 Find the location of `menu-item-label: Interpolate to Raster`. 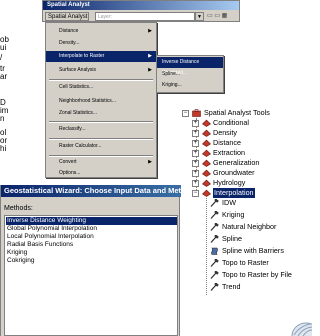

menu-item-label: Interpolate to Raster is located at coordinates (82, 56).